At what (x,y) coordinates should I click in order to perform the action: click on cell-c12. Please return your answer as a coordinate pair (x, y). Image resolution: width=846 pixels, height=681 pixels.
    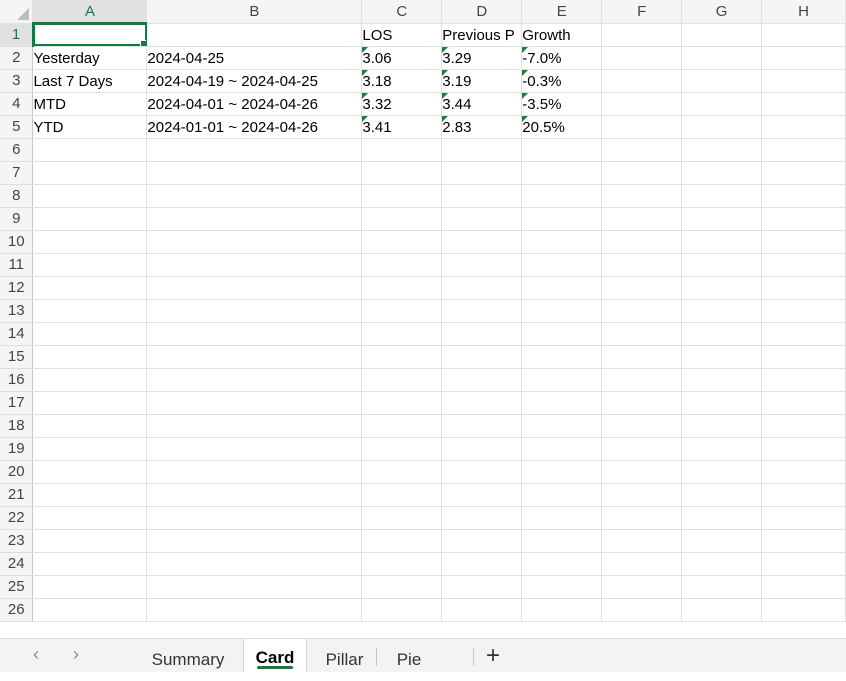
    Looking at the image, I should click on (402, 288).